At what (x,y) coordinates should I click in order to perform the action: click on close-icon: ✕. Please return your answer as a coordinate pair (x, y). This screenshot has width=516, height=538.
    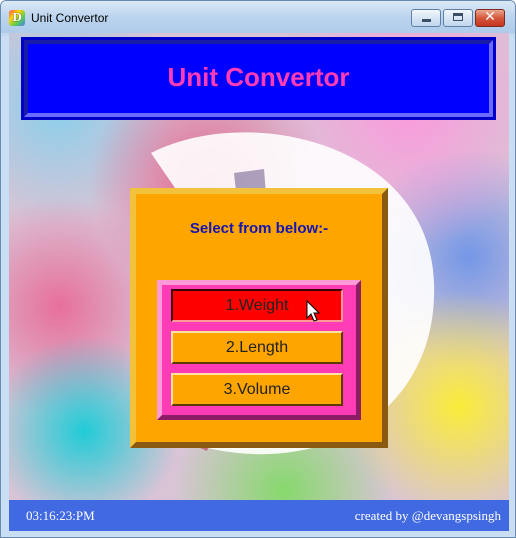
    Looking at the image, I should click on (490, 17).